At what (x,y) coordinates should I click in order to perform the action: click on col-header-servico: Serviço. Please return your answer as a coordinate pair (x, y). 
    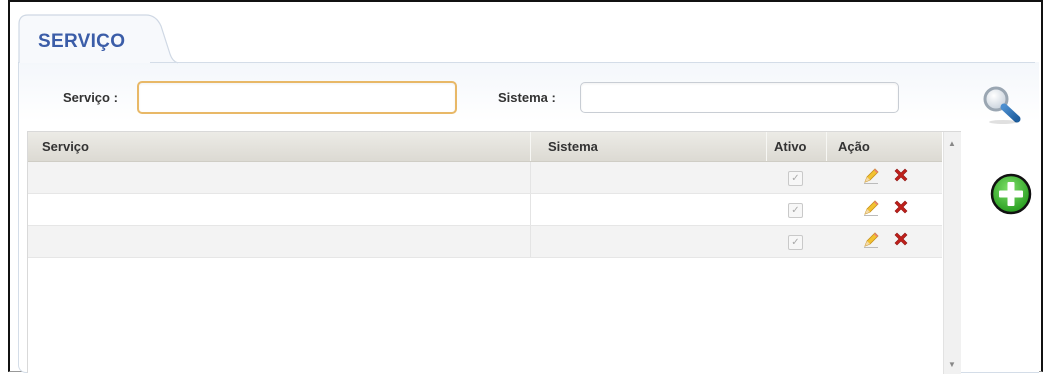
    Looking at the image, I should click on (65, 146).